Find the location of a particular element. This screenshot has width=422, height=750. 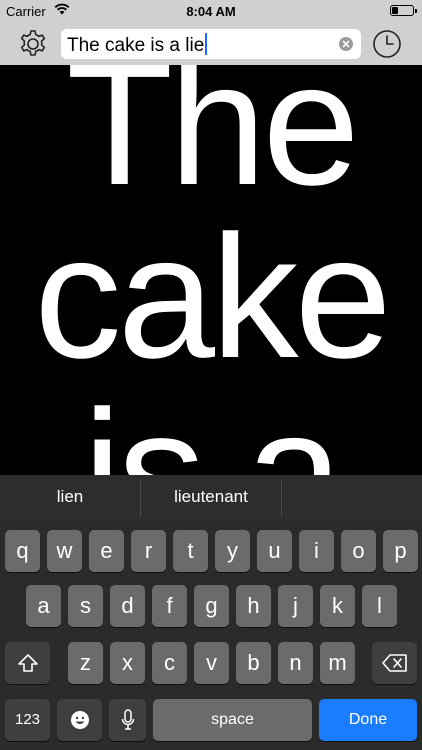

key-j: j is located at coordinates (295, 606).